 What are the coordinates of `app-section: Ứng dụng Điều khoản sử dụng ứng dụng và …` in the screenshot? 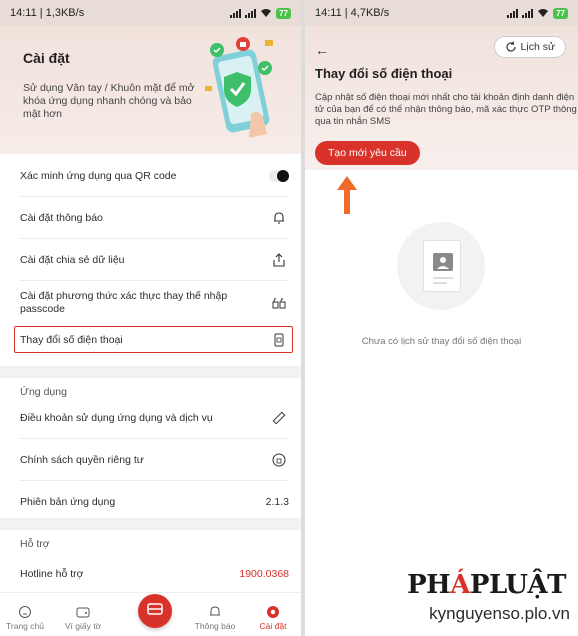 It's located at (150, 448).